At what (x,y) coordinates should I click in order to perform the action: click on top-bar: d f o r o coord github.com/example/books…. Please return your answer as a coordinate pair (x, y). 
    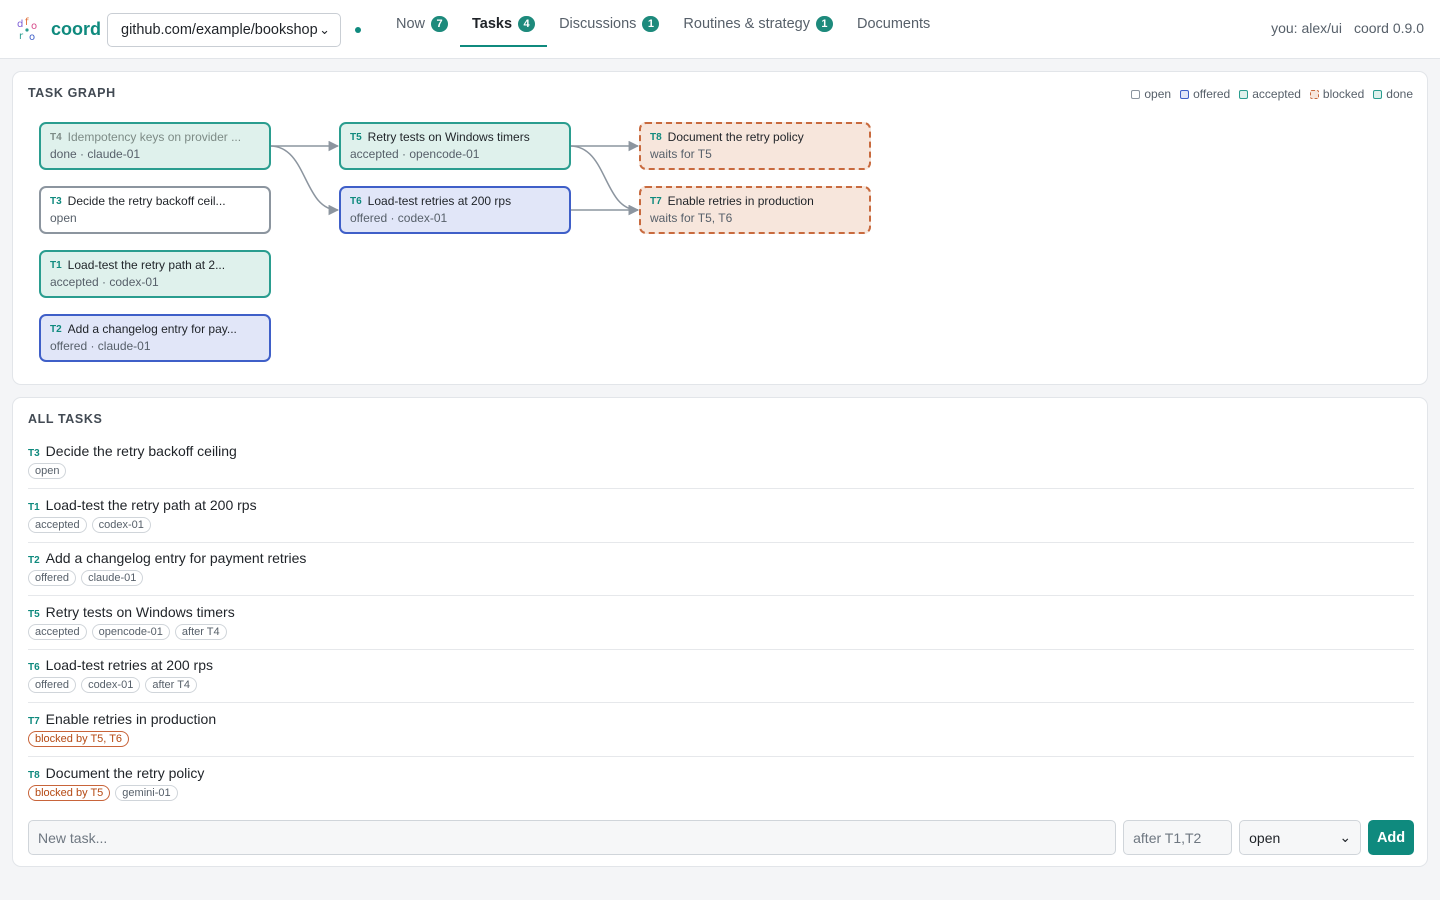
    Looking at the image, I should click on (720, 29).